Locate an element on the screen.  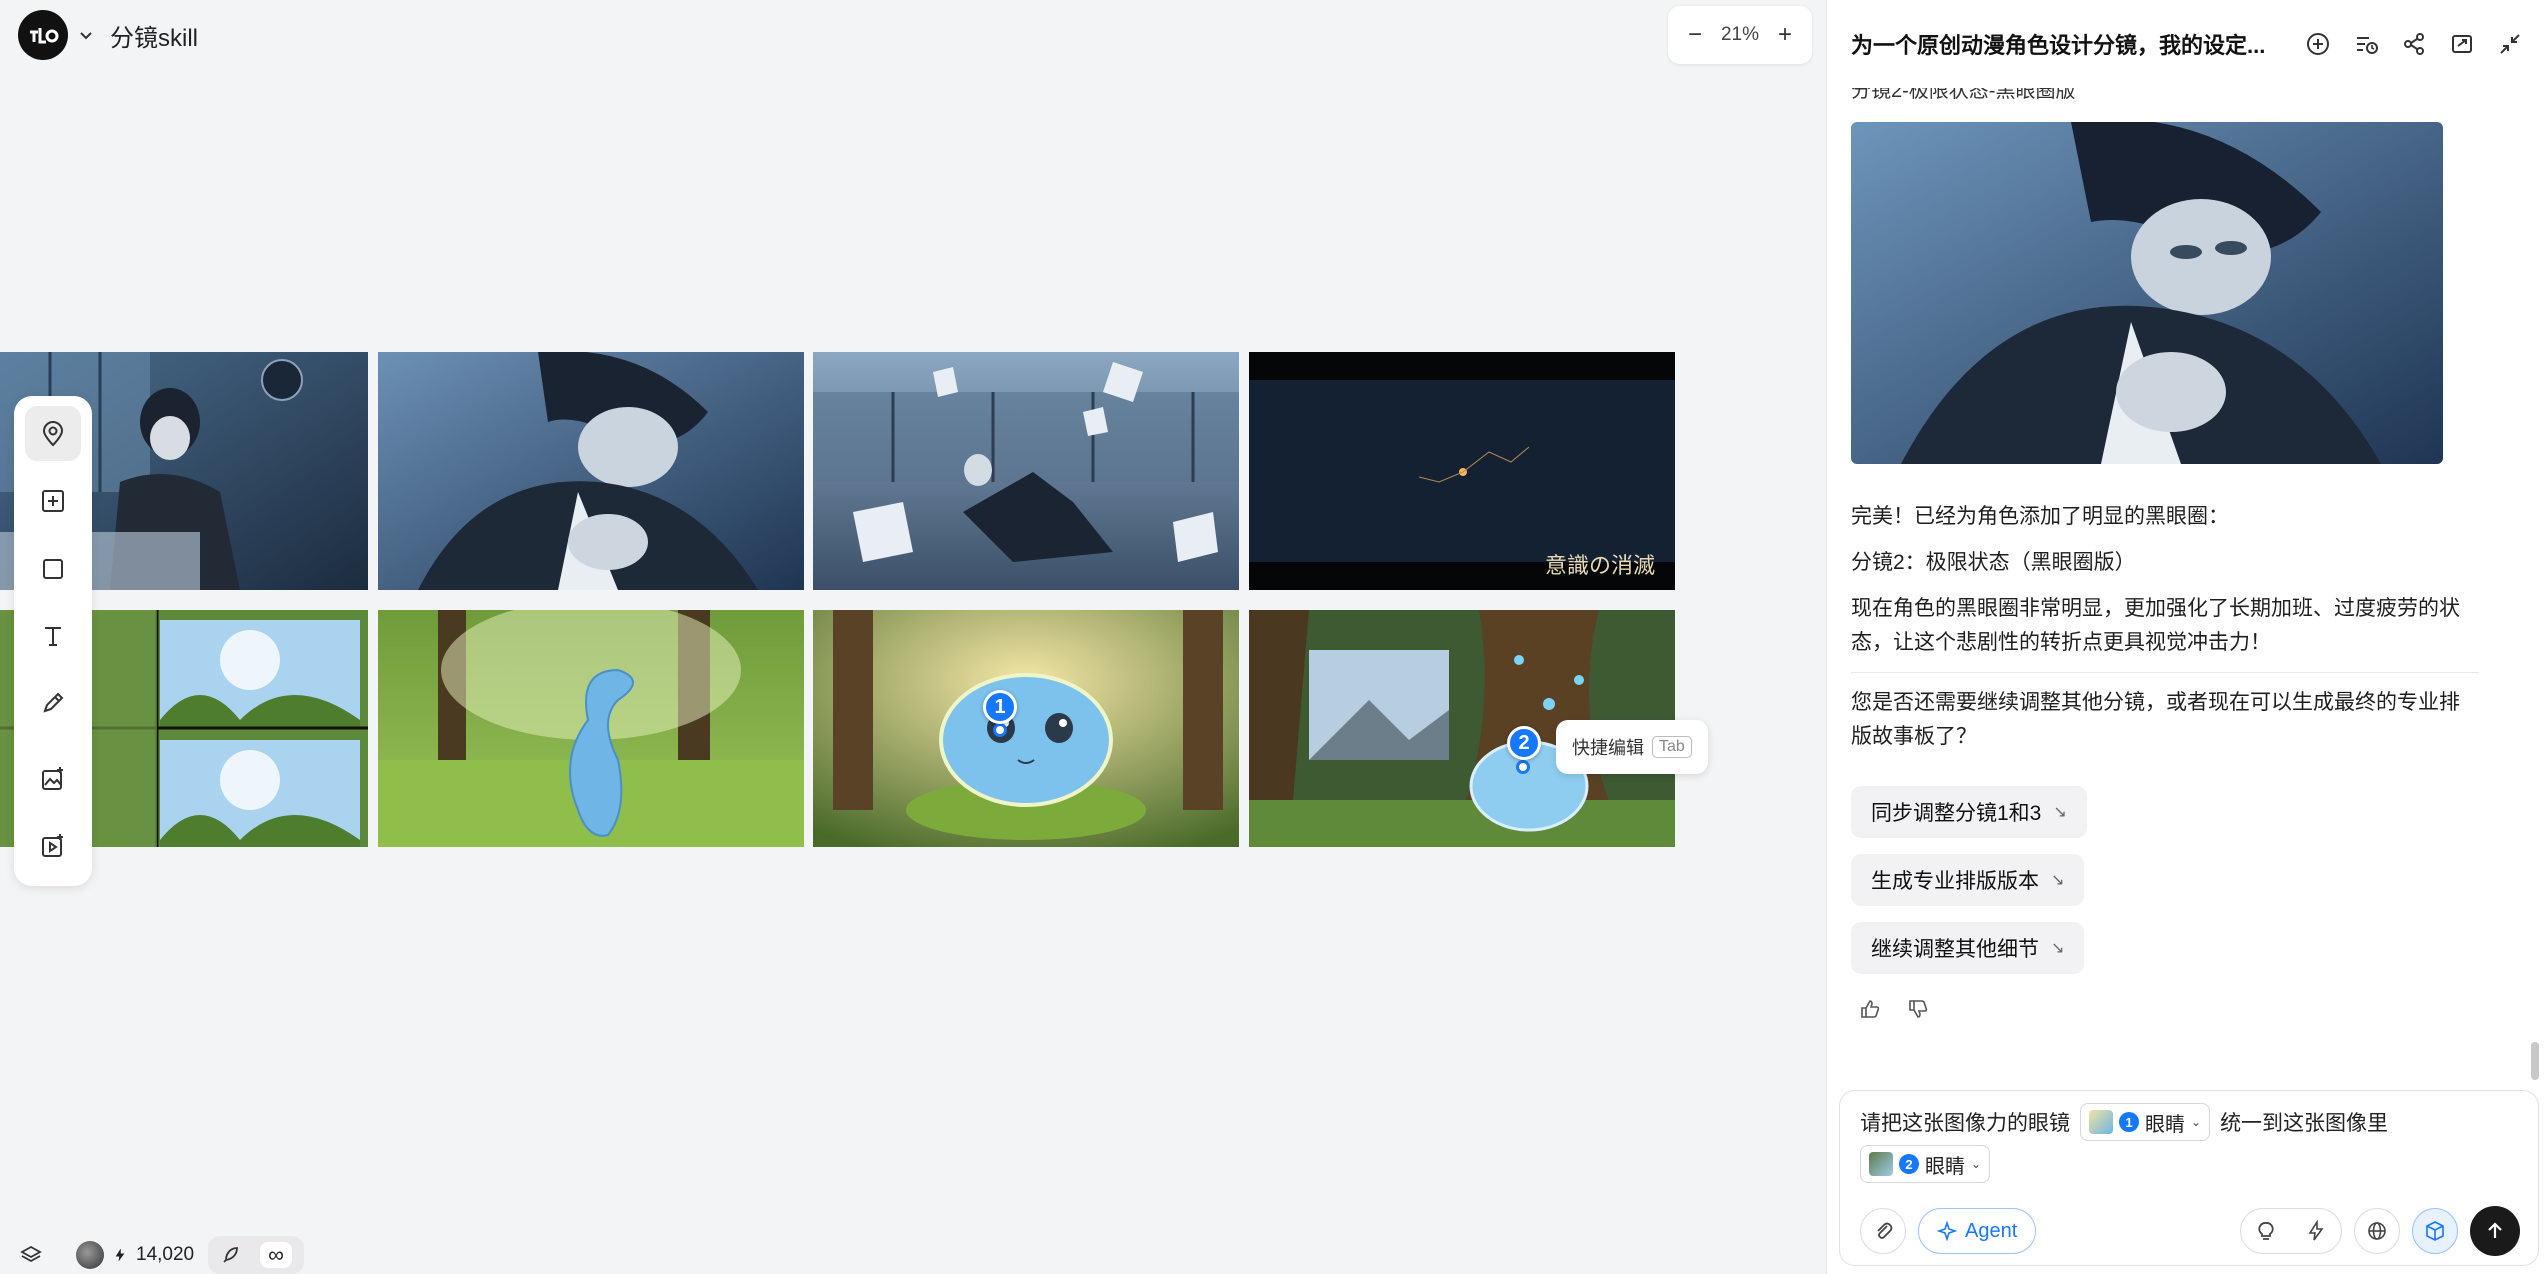
logo-mark-icon is located at coordinates (44, 36).